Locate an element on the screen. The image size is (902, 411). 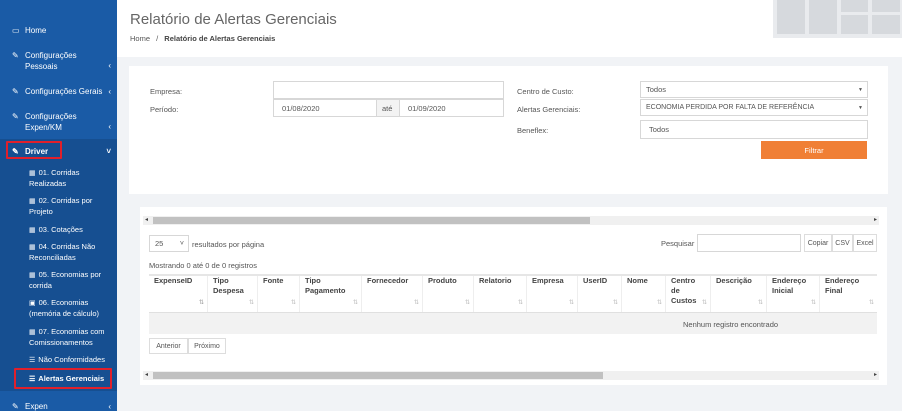
sidebar-subitem-corridas-nao-reconciliadas: ▦ 04. Corridas Não Reconciliadas is located at coordinates (58, 252).